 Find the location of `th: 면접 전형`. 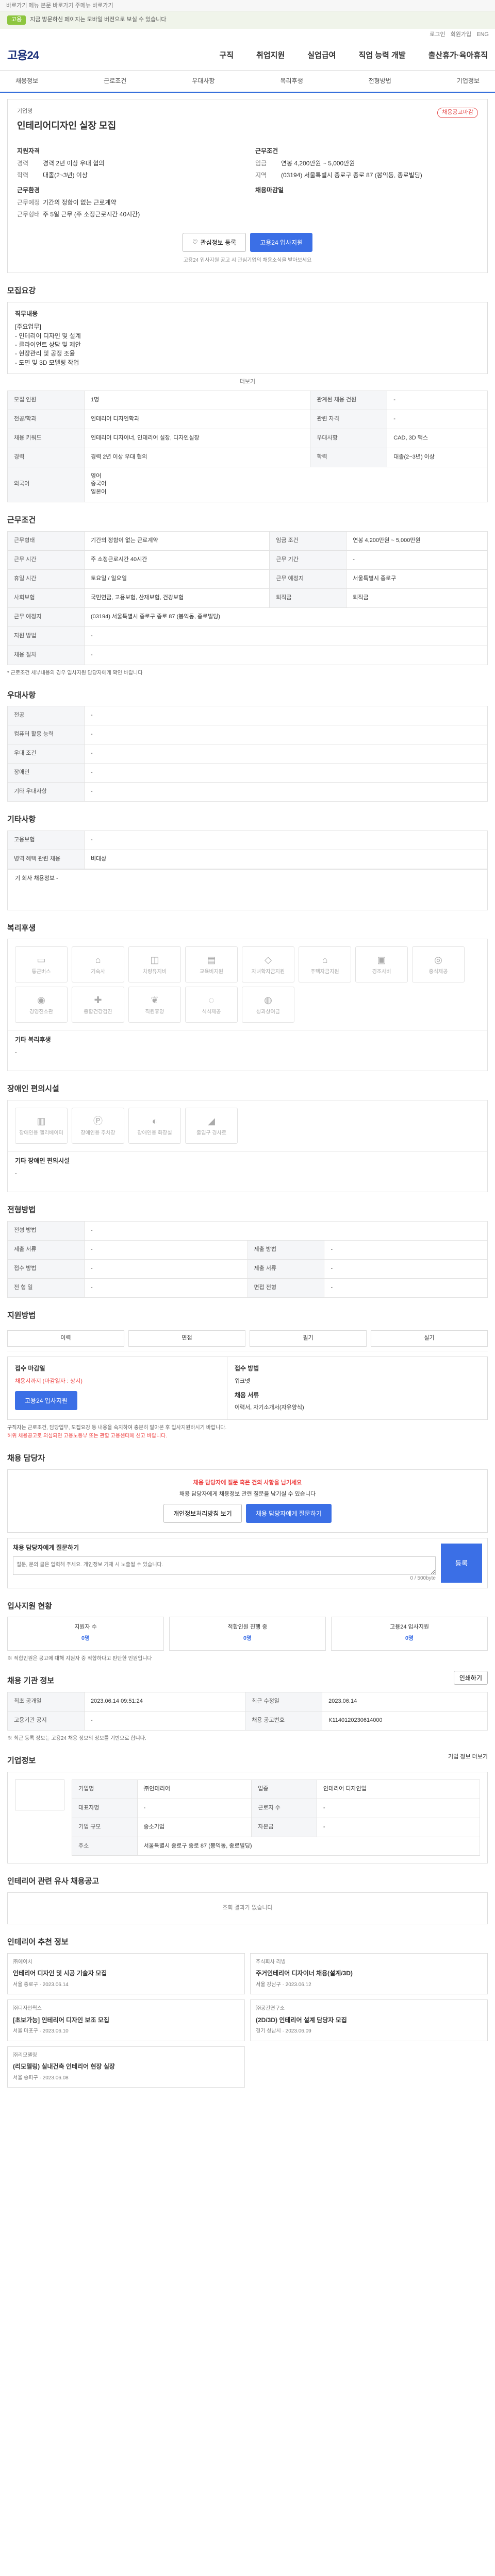

th: 면접 전형 is located at coordinates (286, 1288).